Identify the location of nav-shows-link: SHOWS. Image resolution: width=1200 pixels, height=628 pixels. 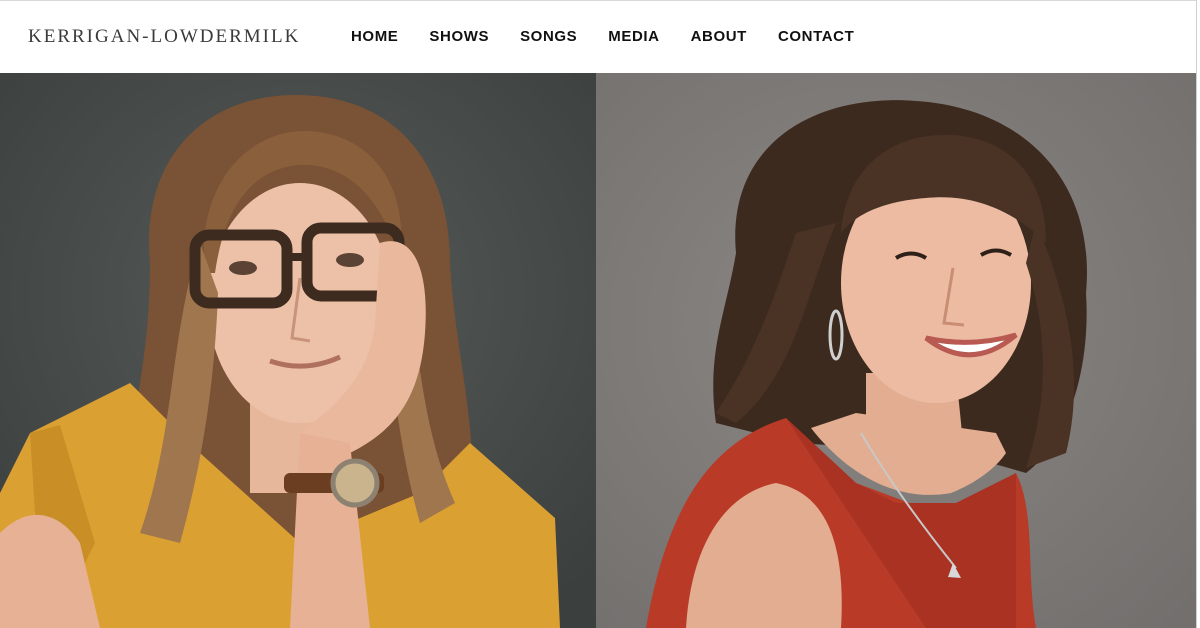
(459, 36).